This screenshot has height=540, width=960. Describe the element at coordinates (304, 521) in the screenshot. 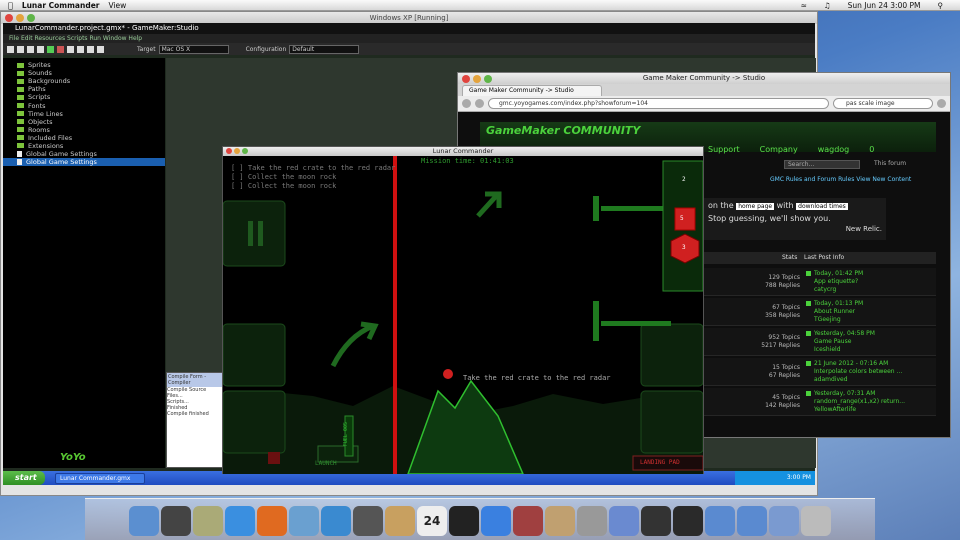

I see `mail-icon` at that location.